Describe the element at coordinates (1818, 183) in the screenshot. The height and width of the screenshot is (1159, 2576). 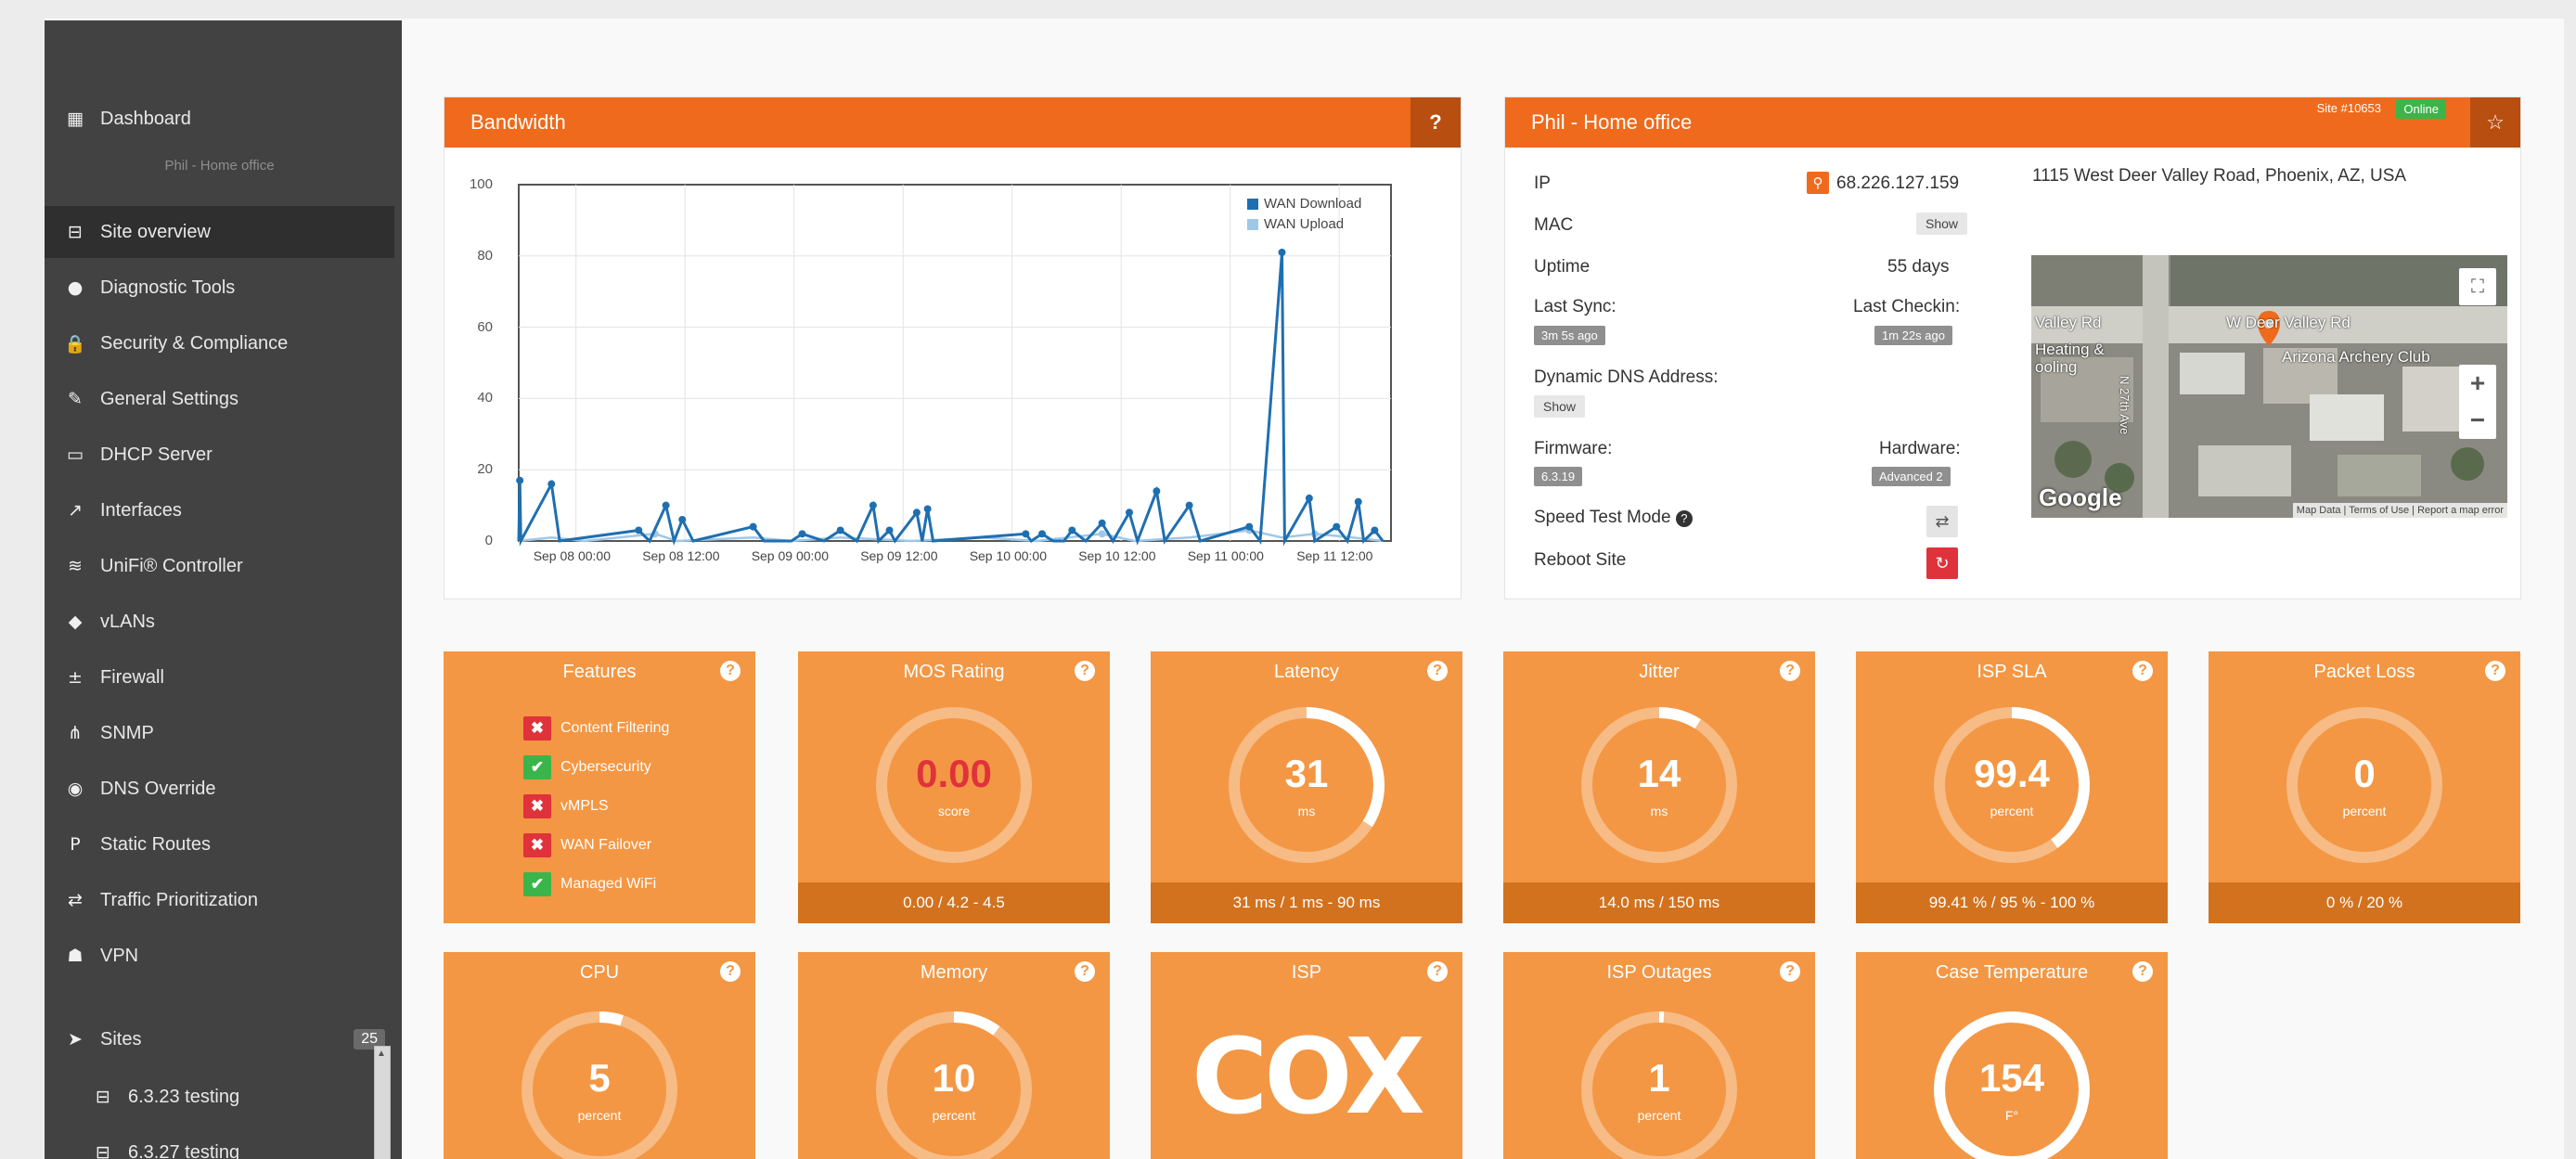
I see `ip-lookup-button: ⚲` at that location.